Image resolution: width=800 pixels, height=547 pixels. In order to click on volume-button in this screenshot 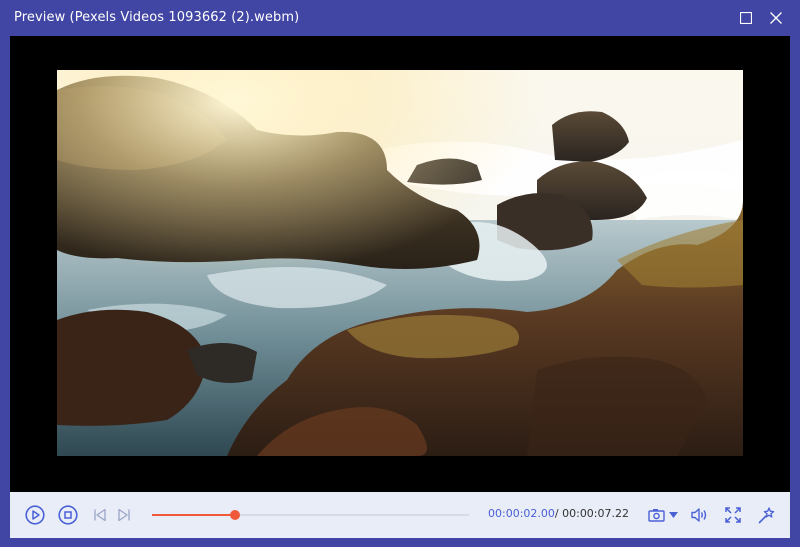, I will do `click(699, 515)`.